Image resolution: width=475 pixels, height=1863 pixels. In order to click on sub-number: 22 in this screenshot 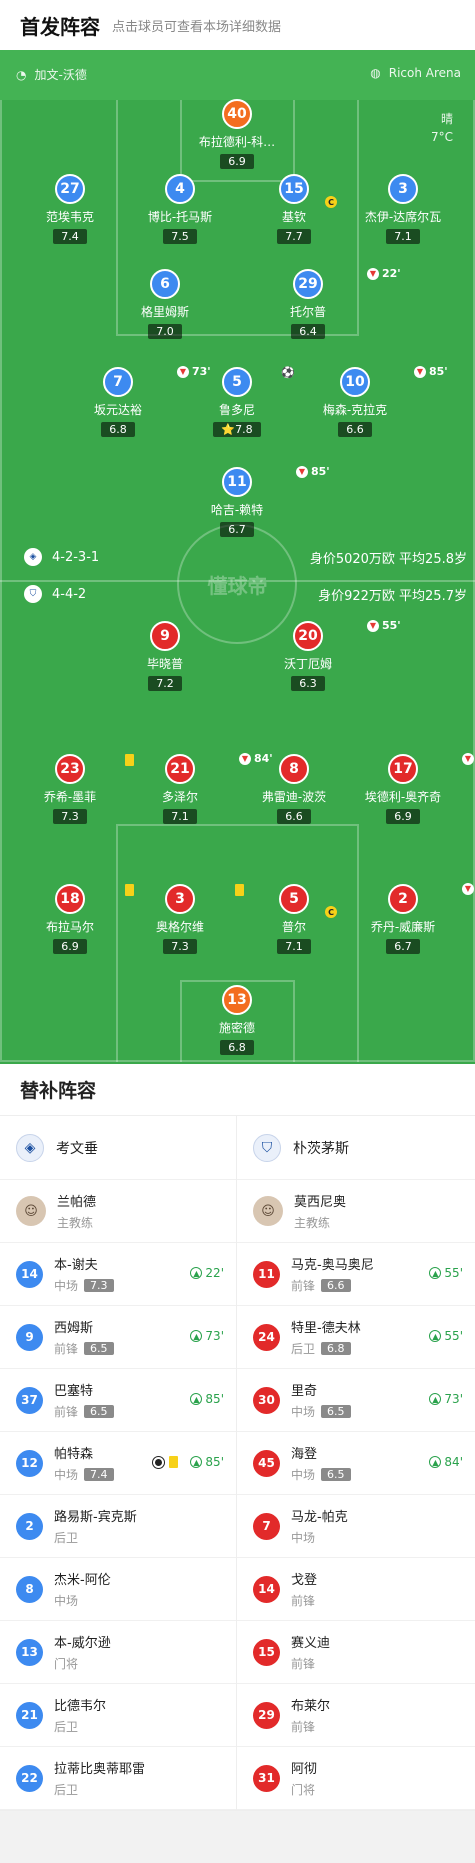, I will do `click(29, 1778)`.